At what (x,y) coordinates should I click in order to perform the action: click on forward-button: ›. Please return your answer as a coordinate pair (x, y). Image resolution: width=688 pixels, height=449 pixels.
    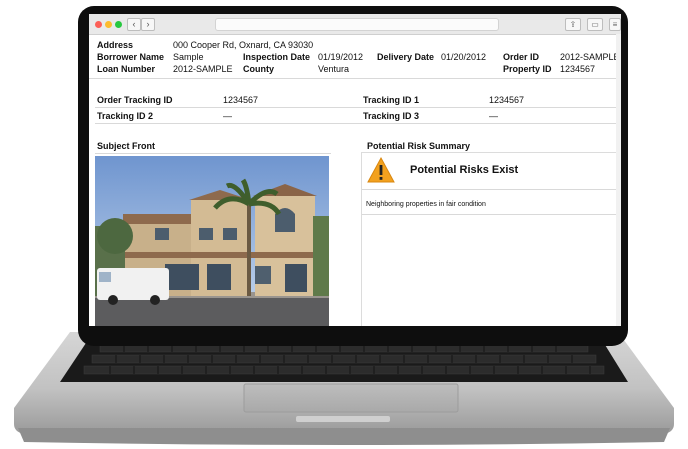
    Looking at the image, I should click on (148, 24).